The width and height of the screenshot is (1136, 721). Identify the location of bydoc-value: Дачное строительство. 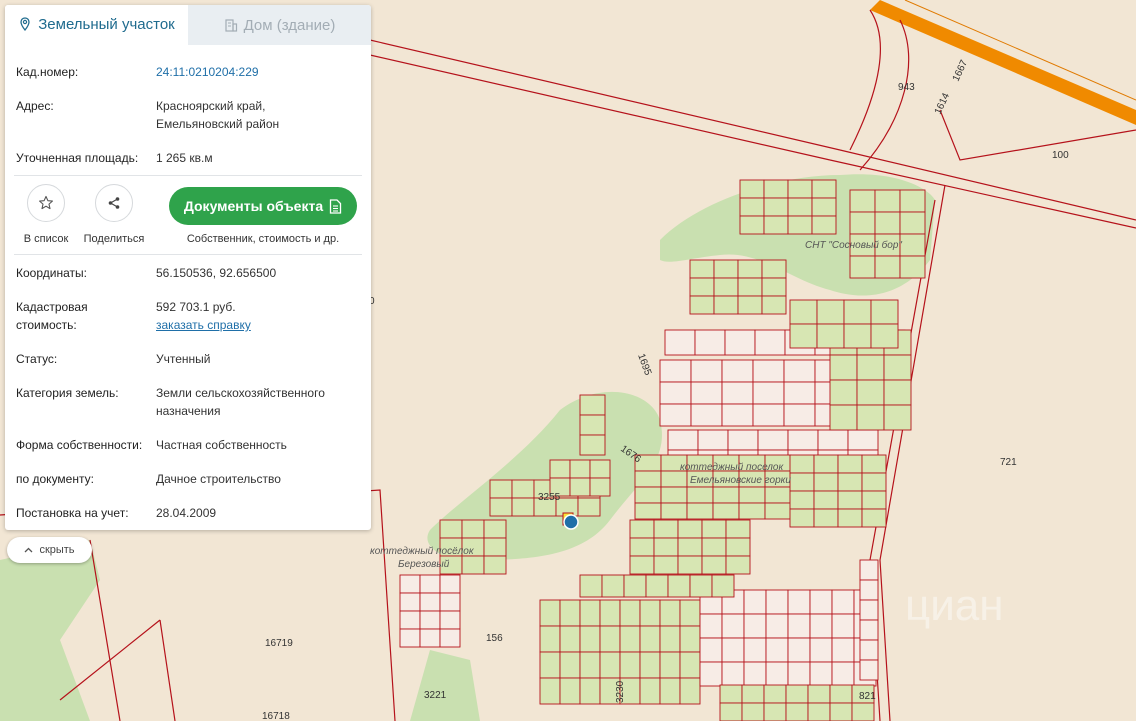
(218, 479).